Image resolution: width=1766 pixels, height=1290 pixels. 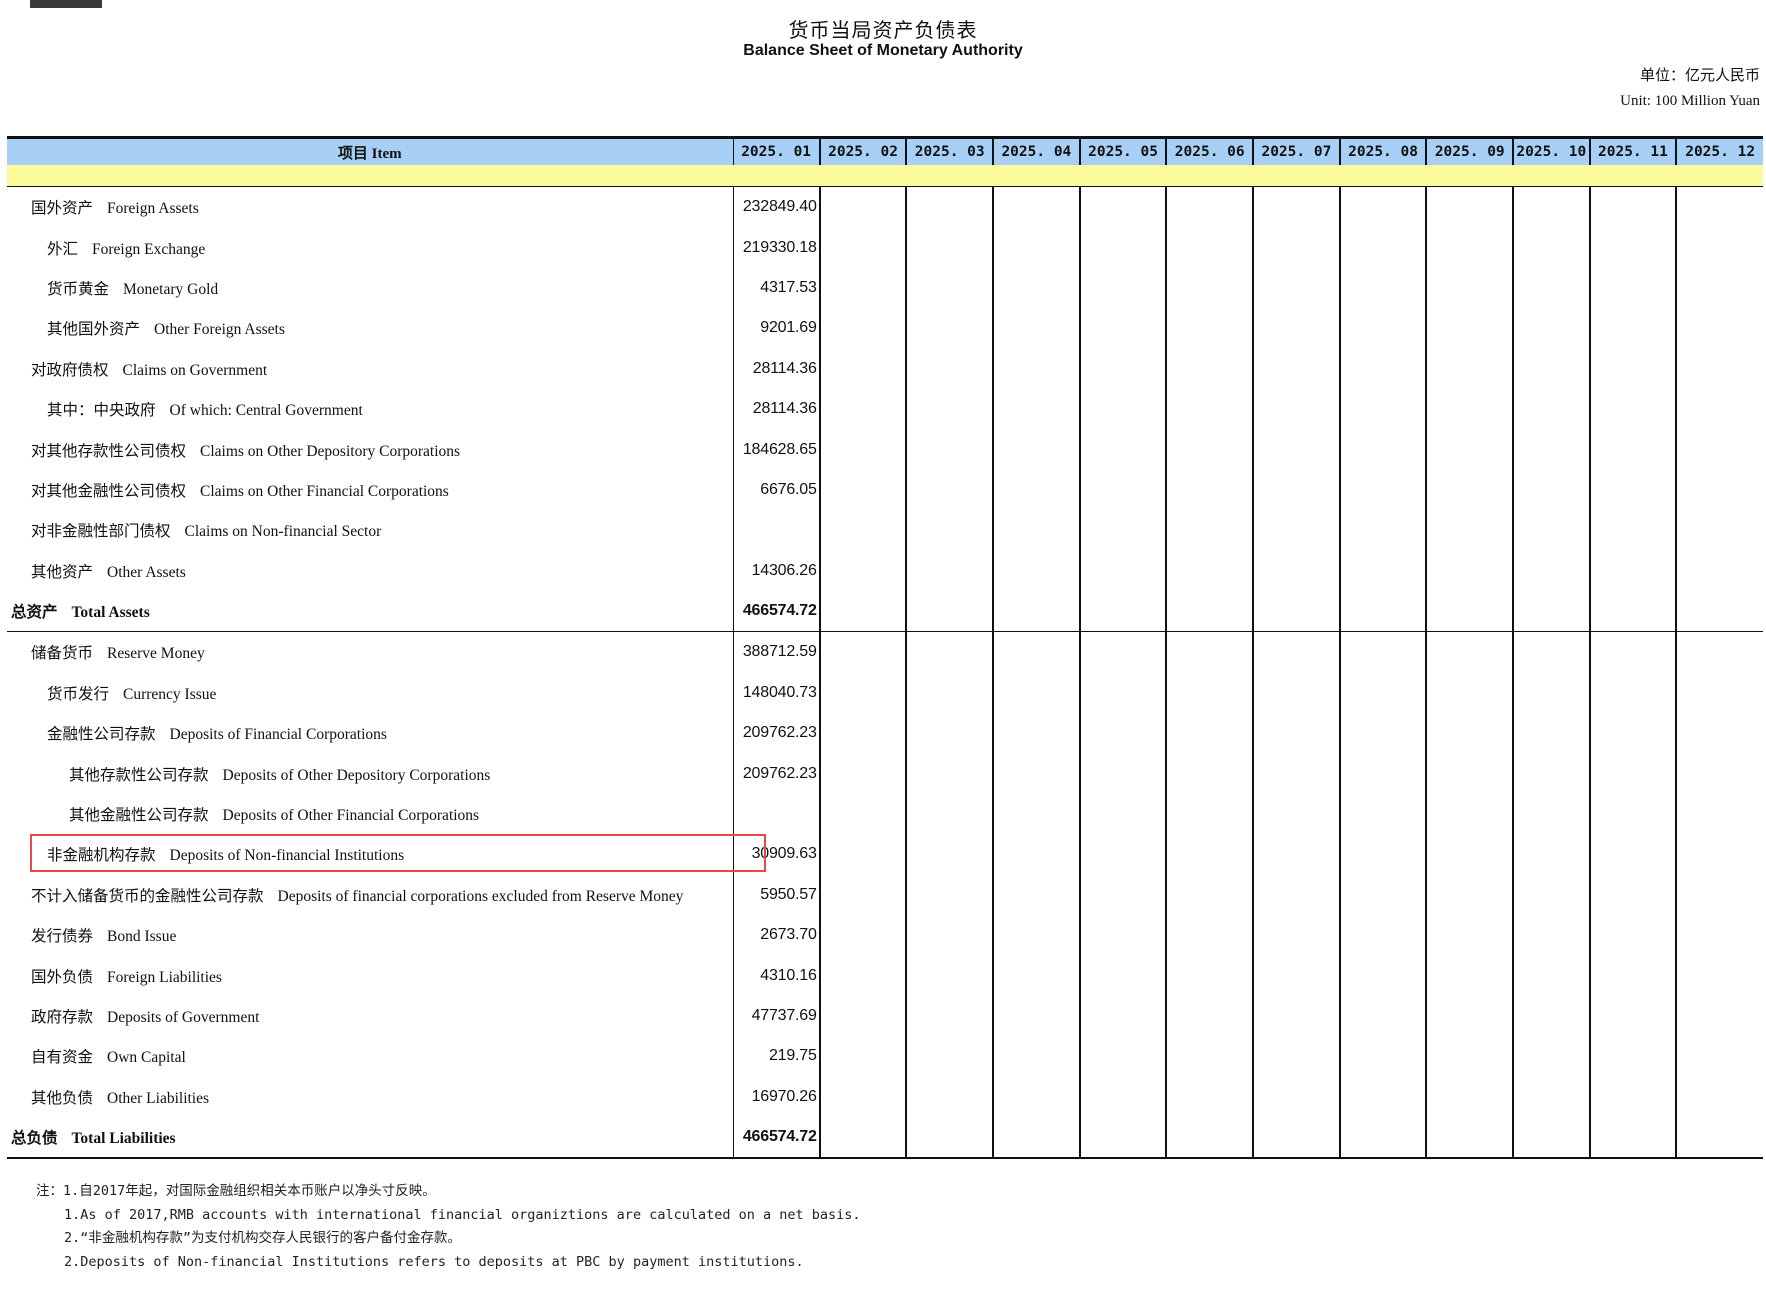 I want to click on table-row: 自有资金 Own Capital 219.75, so click(x=885, y=1056).